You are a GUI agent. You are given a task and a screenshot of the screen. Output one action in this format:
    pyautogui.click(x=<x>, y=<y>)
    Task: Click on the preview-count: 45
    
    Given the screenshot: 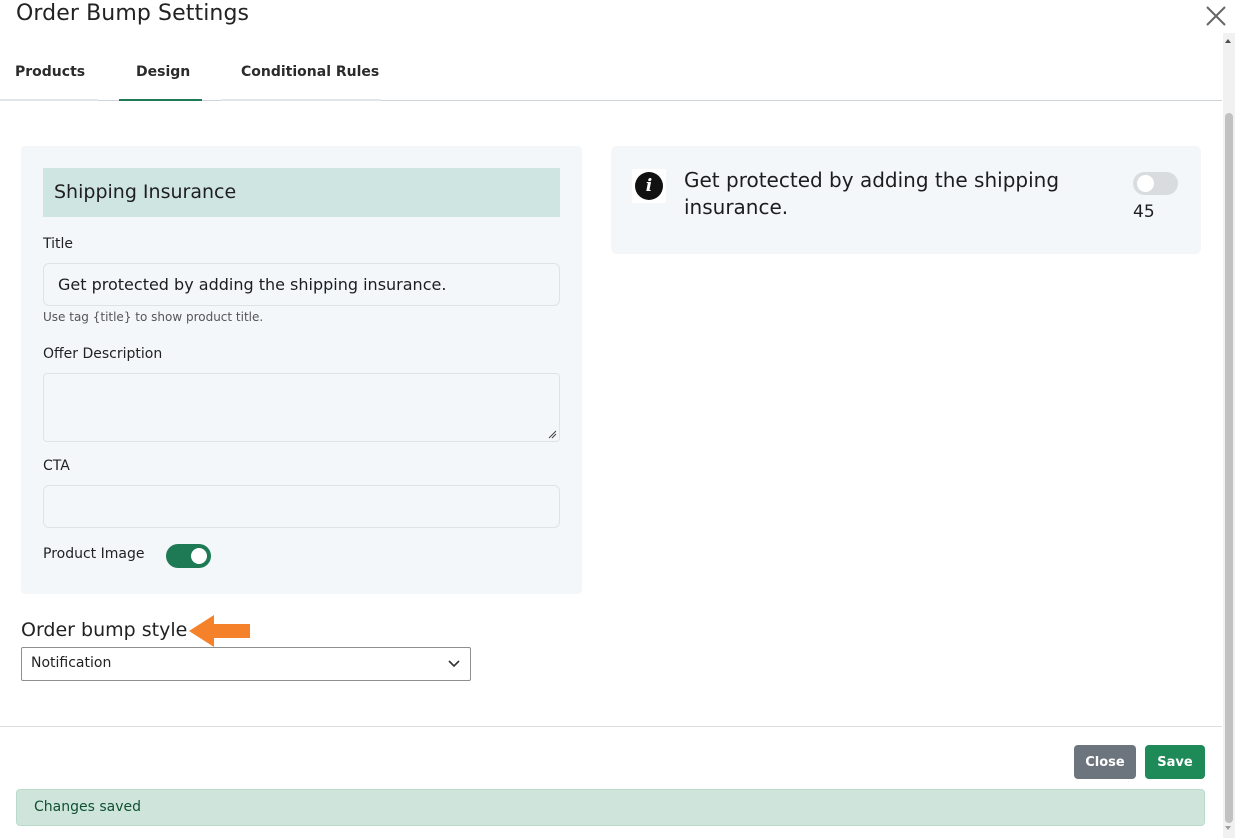 What is the action you would take?
    pyautogui.click(x=1144, y=212)
    